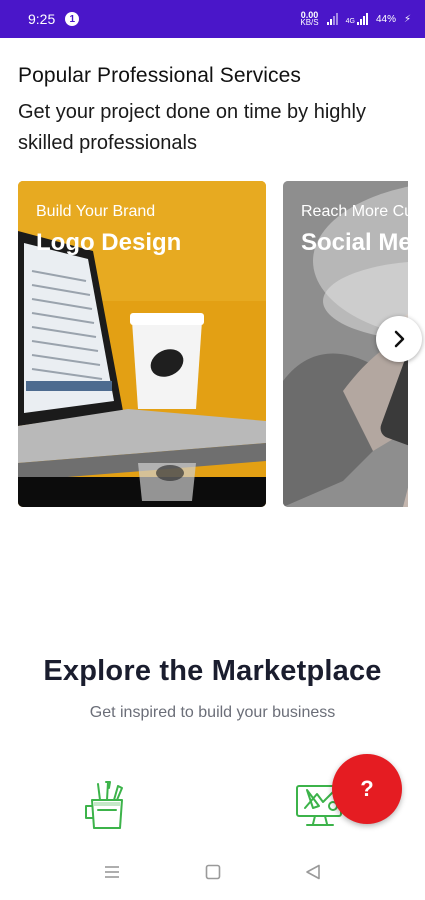  I want to click on carousel-next-button, so click(399, 339).